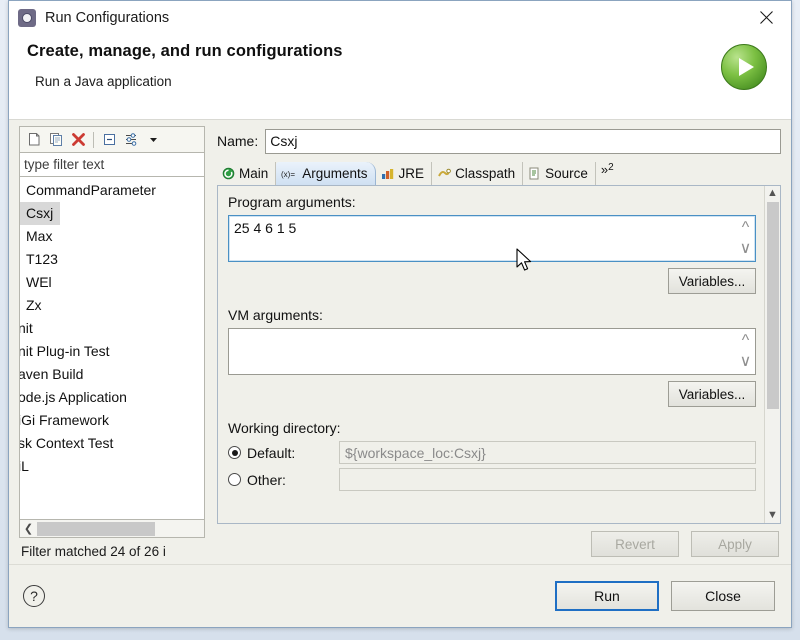 This screenshot has width=800, height=640. Describe the element at coordinates (112, 164) in the screenshot. I see `filter-input: type filter text` at that location.